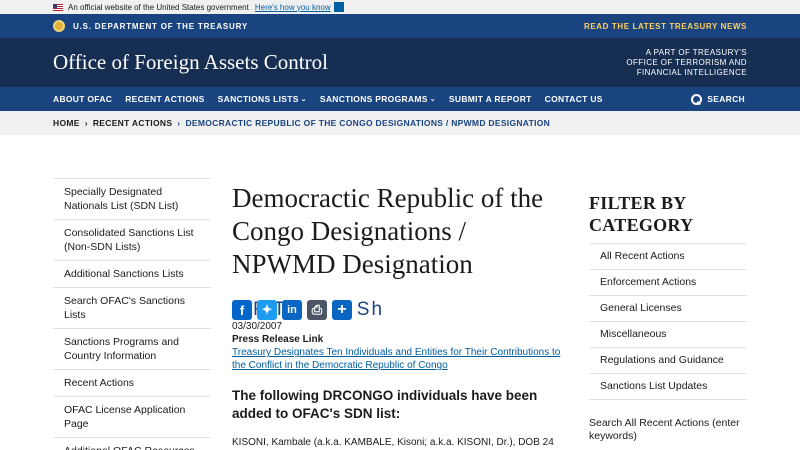 The image size is (800, 450). What do you see at coordinates (668, 308) in the screenshot?
I see `filter-item-general-licenses: General Licenses` at bounding box center [668, 308].